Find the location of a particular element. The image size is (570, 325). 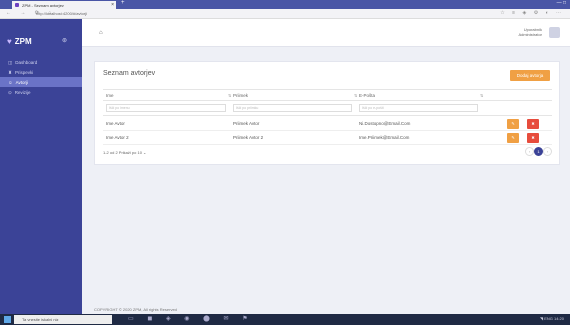

prev-page-button: ‹ is located at coordinates (529, 151).